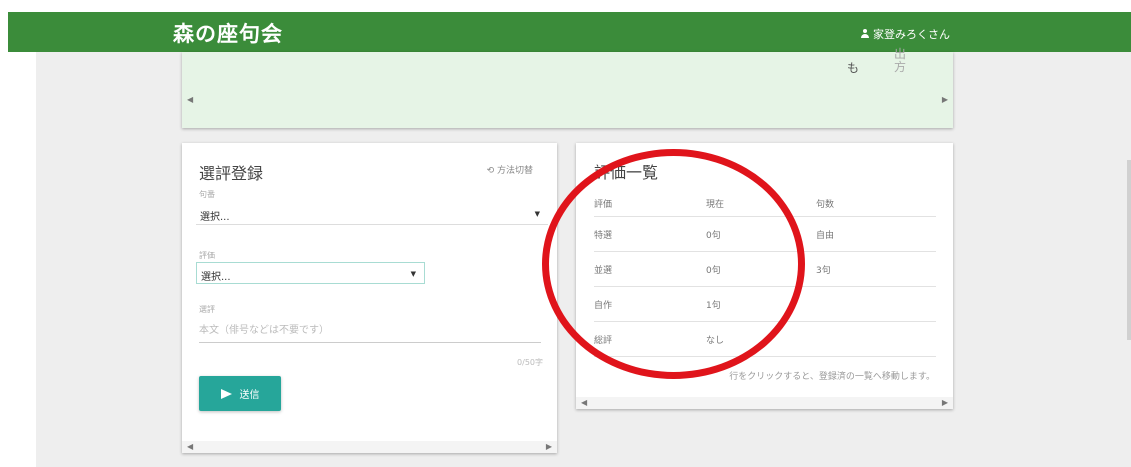 The width and height of the screenshot is (1131, 467). What do you see at coordinates (370, 342) in the screenshot?
I see `comment-underline` at bounding box center [370, 342].